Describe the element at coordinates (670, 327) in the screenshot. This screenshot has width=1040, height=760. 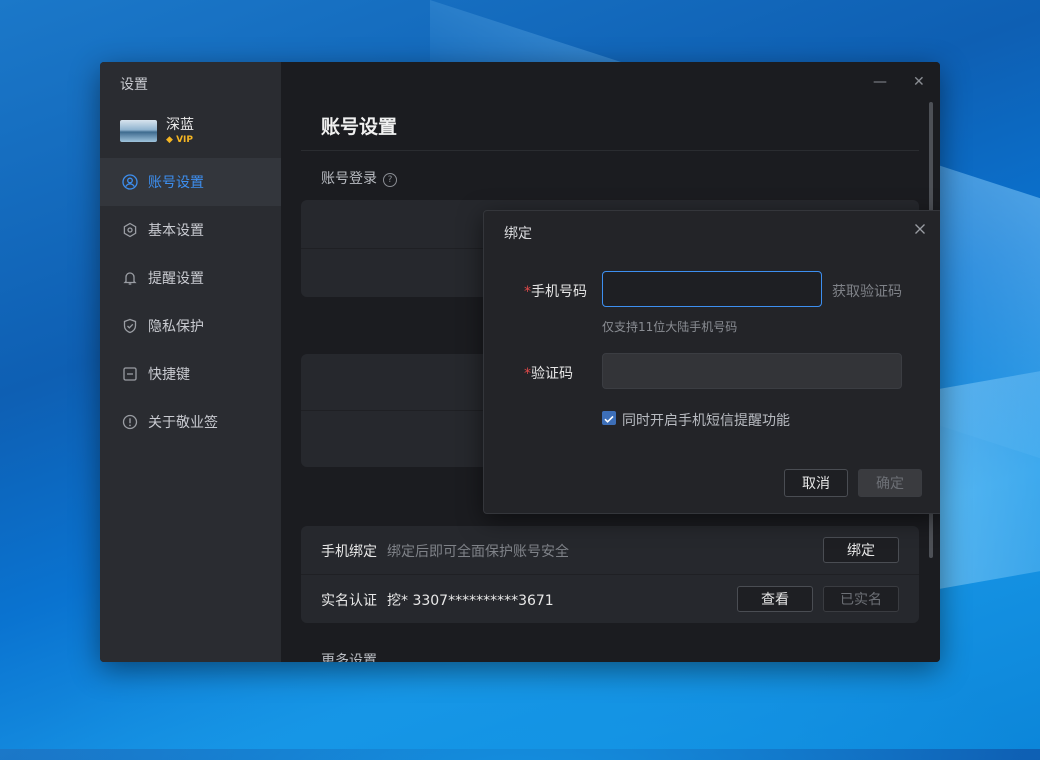
I see `phone-hint: 仅支持11位大陆手机号码` at that location.